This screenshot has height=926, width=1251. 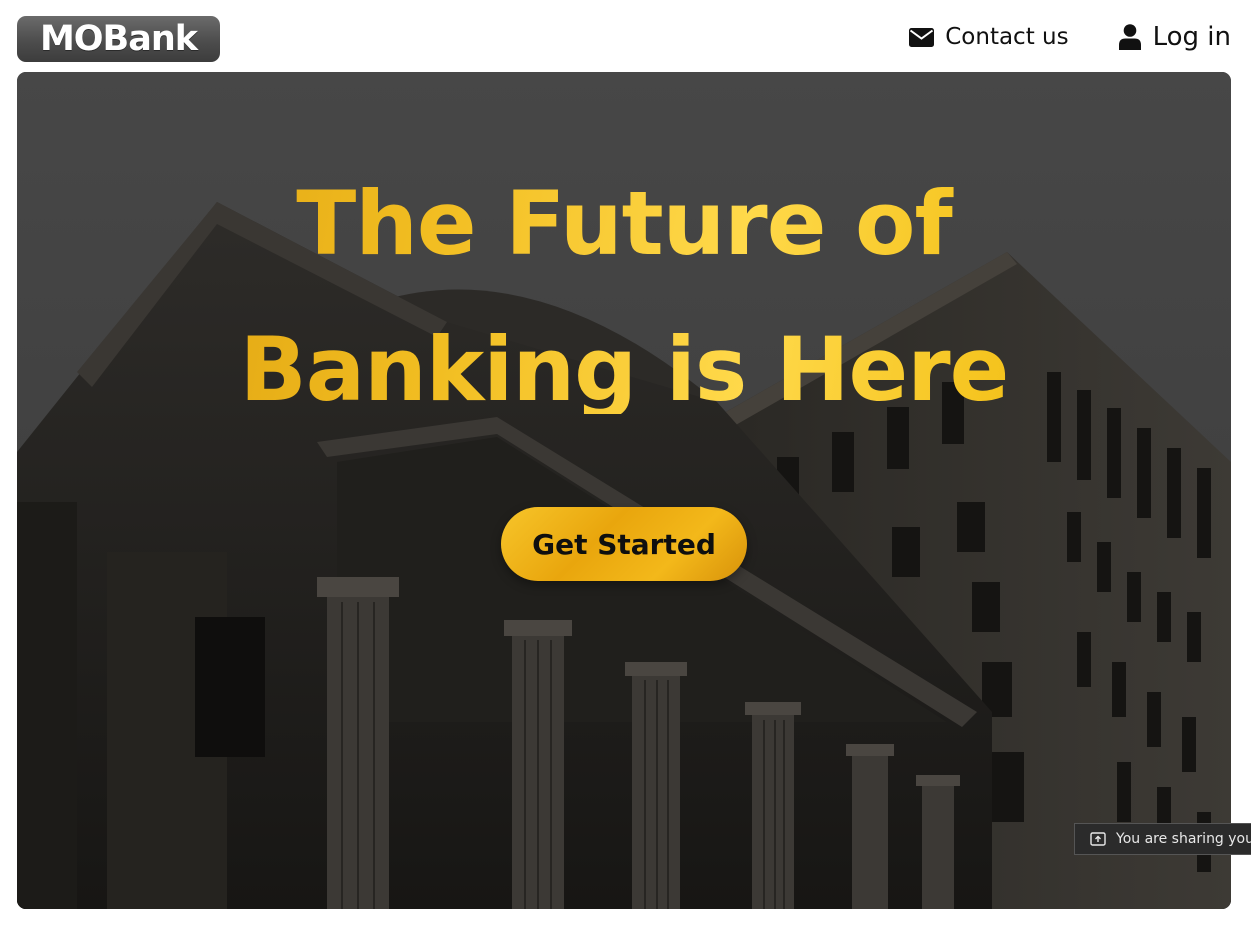 I want to click on screen-share-text: You are sharing you, so click(x=1183, y=839).